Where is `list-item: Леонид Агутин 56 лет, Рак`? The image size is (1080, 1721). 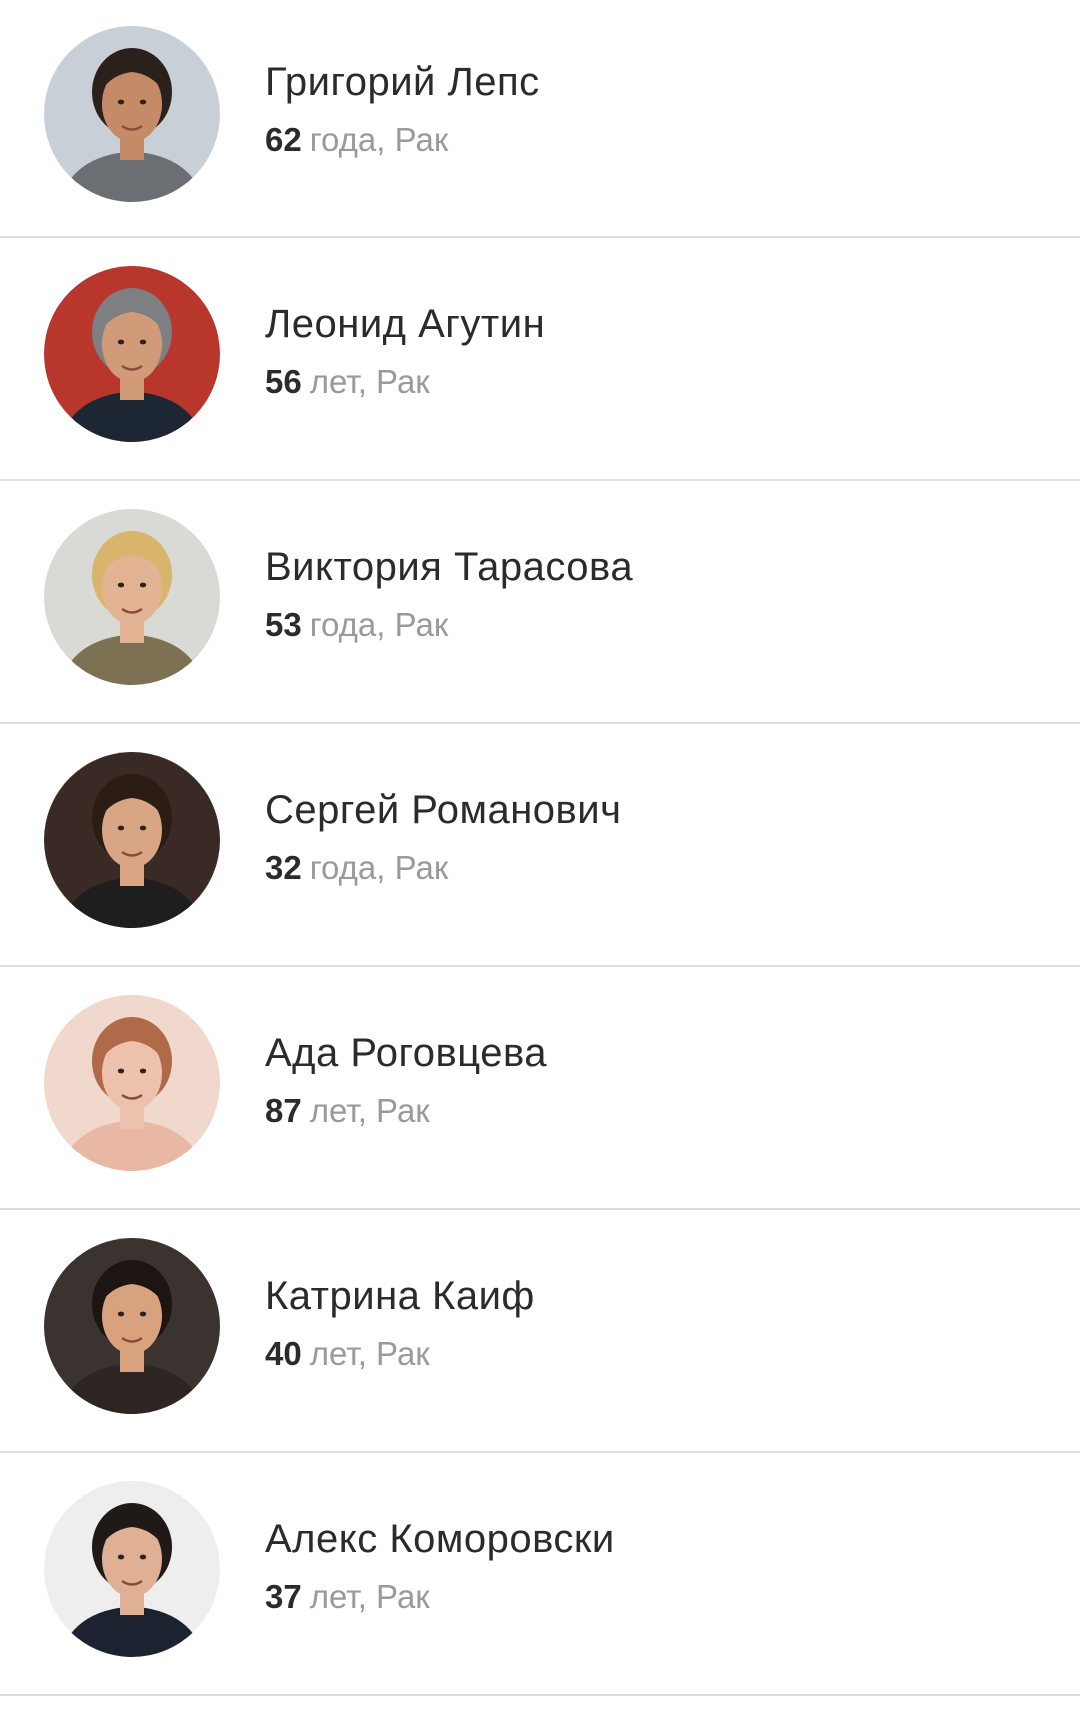 list-item: Леонид Агутин 56 лет, Рак is located at coordinates (540, 359).